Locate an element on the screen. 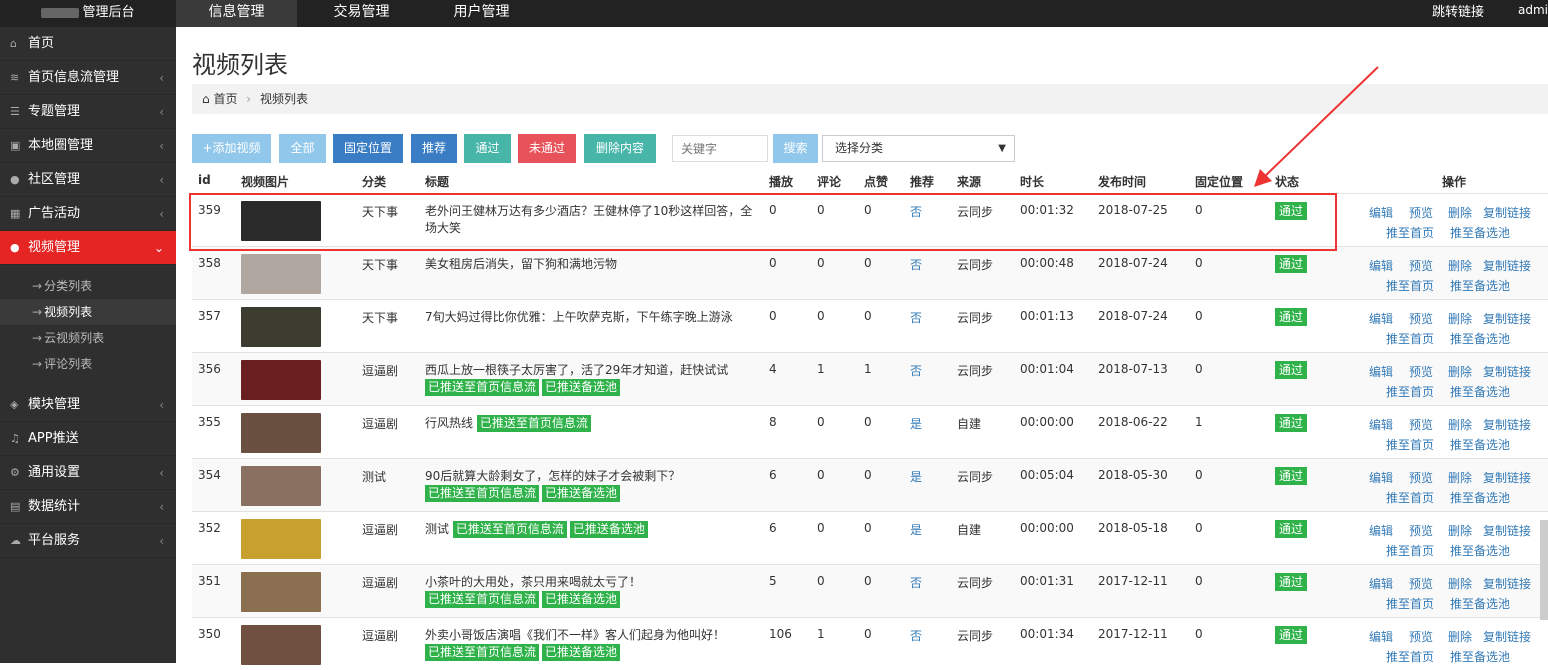 This screenshot has height=670, width=1548. filter-fixed-button: 固定位置 is located at coordinates (368, 148).